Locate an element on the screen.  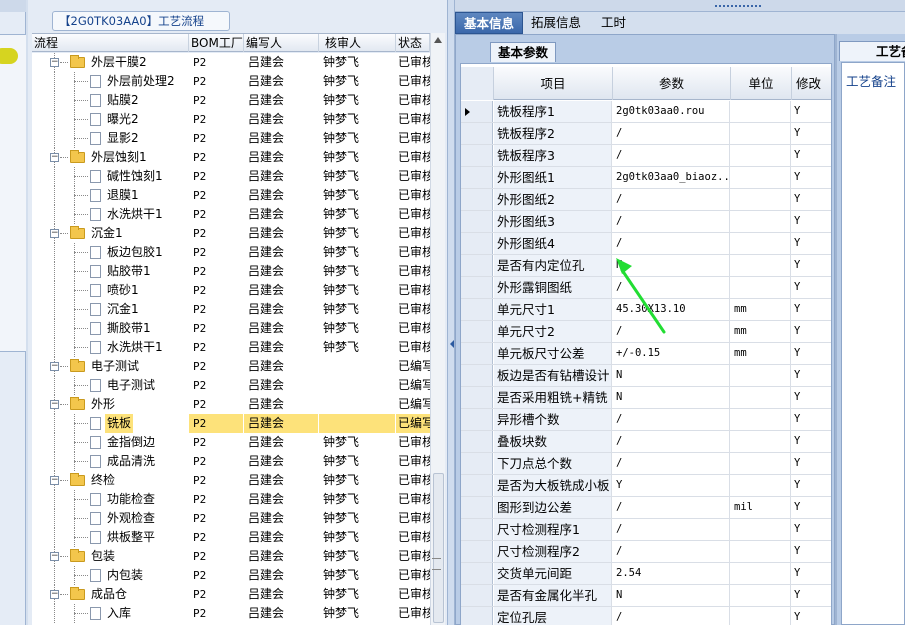
col-item: 项目 is located at coordinates (553, 83).